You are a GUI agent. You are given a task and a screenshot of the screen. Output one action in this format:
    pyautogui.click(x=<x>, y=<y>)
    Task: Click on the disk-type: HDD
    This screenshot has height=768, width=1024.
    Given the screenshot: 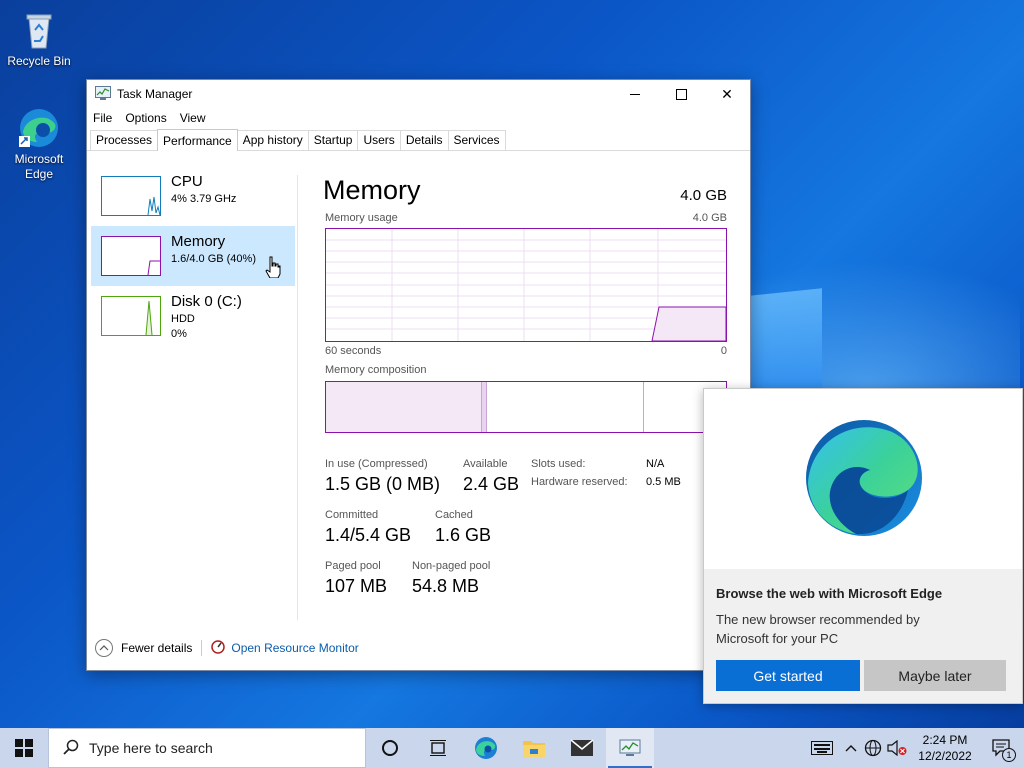 What is the action you would take?
    pyautogui.click(x=183, y=319)
    